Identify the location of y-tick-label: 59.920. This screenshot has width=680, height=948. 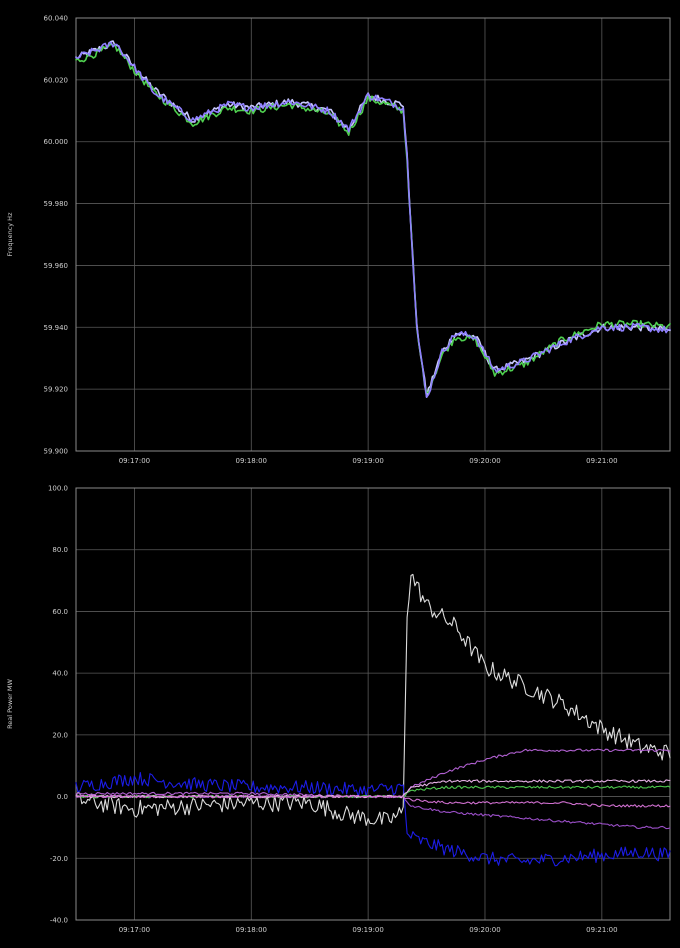
(56, 390).